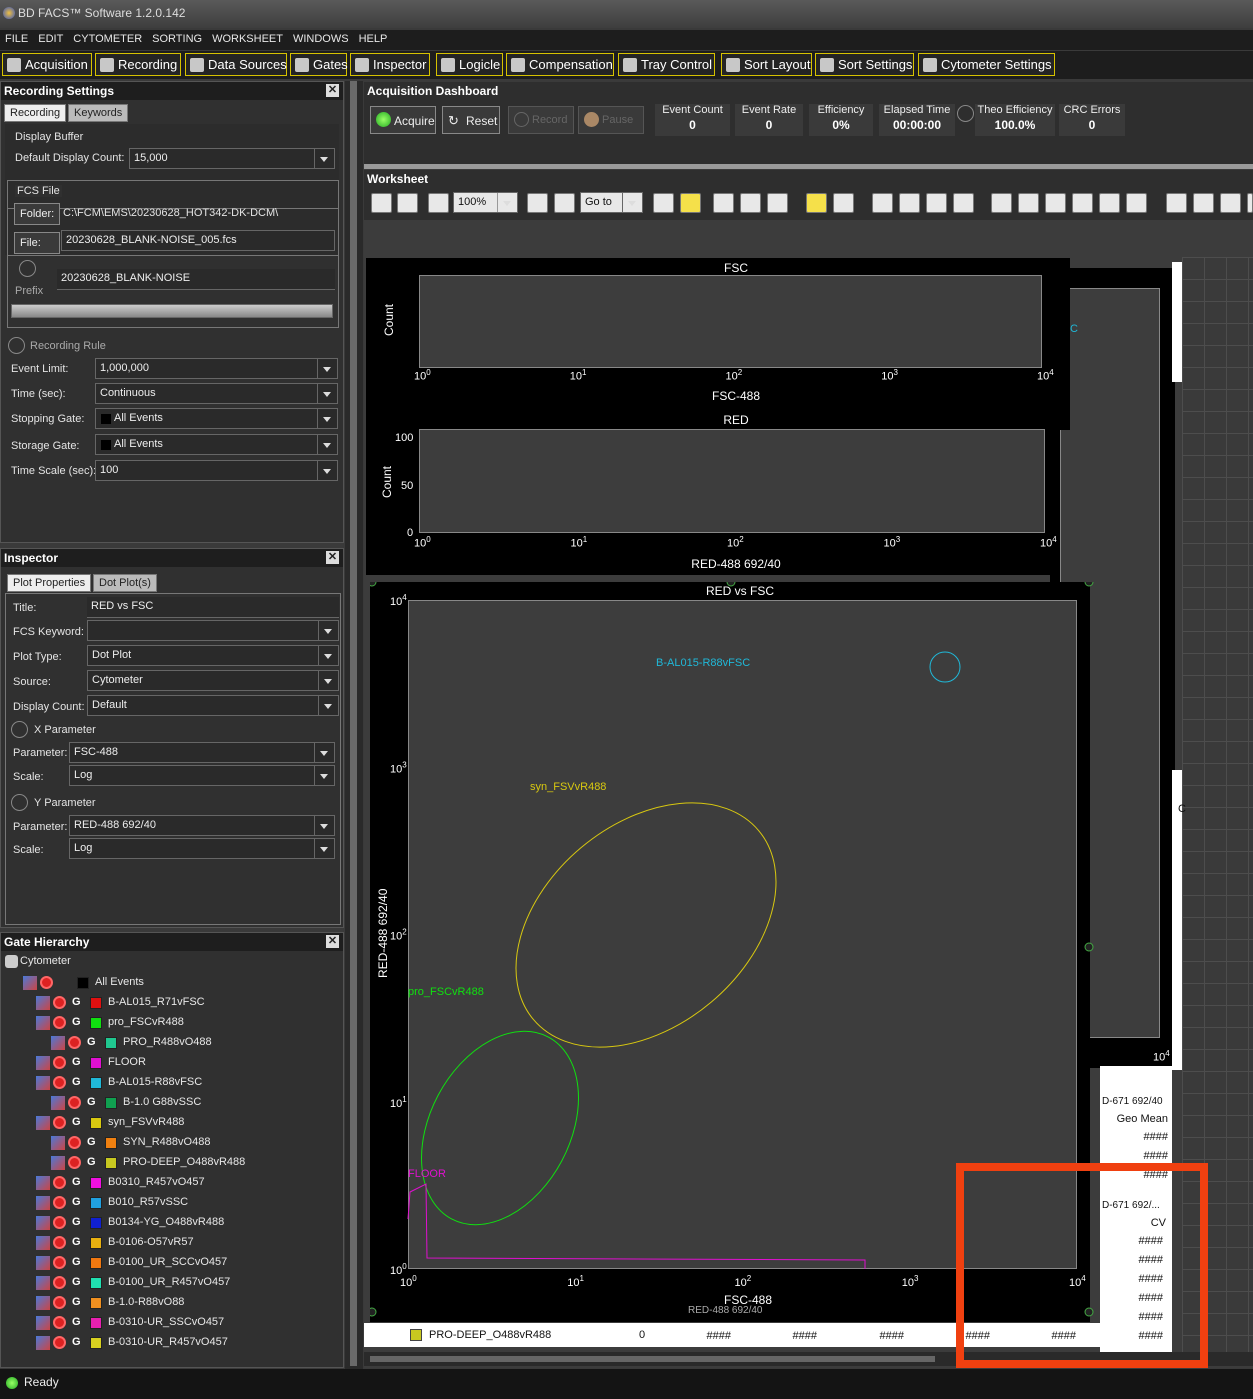  Describe the element at coordinates (213, 680) in the screenshot. I see `source-select: Cytometer` at that location.